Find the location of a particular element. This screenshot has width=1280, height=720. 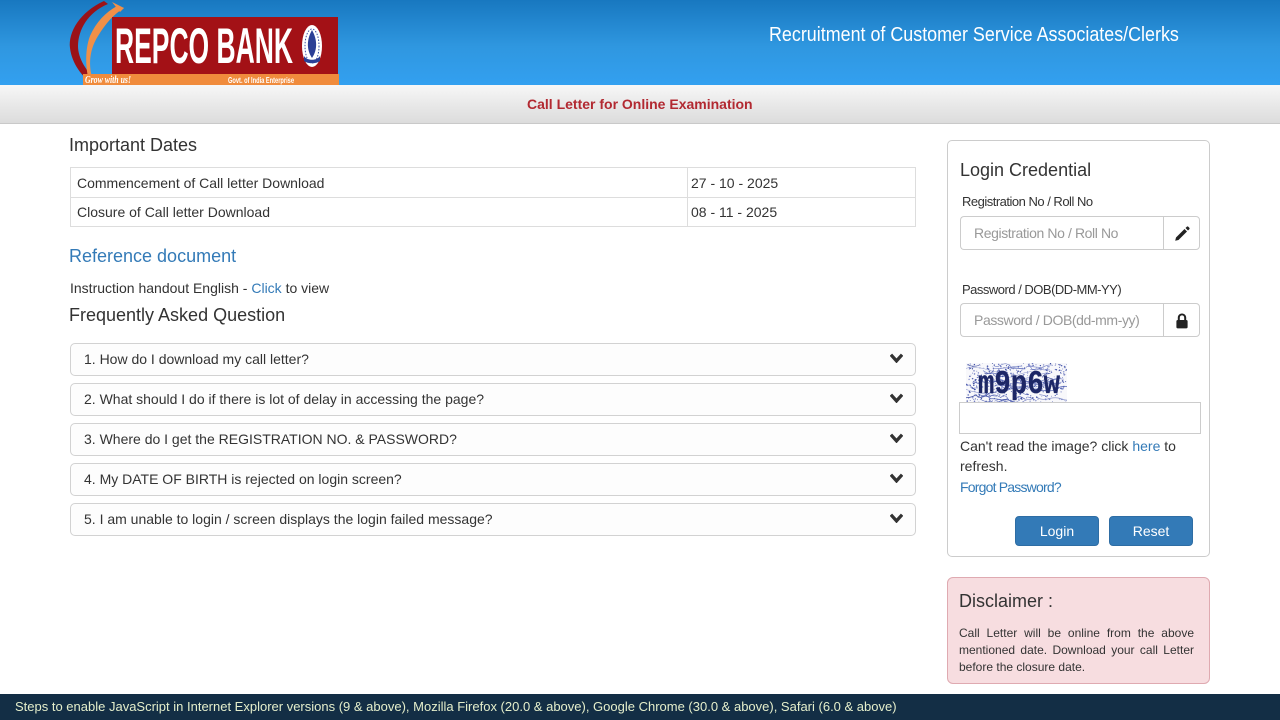

svg-text: REPCO BANK is located at coordinates (204, 46).